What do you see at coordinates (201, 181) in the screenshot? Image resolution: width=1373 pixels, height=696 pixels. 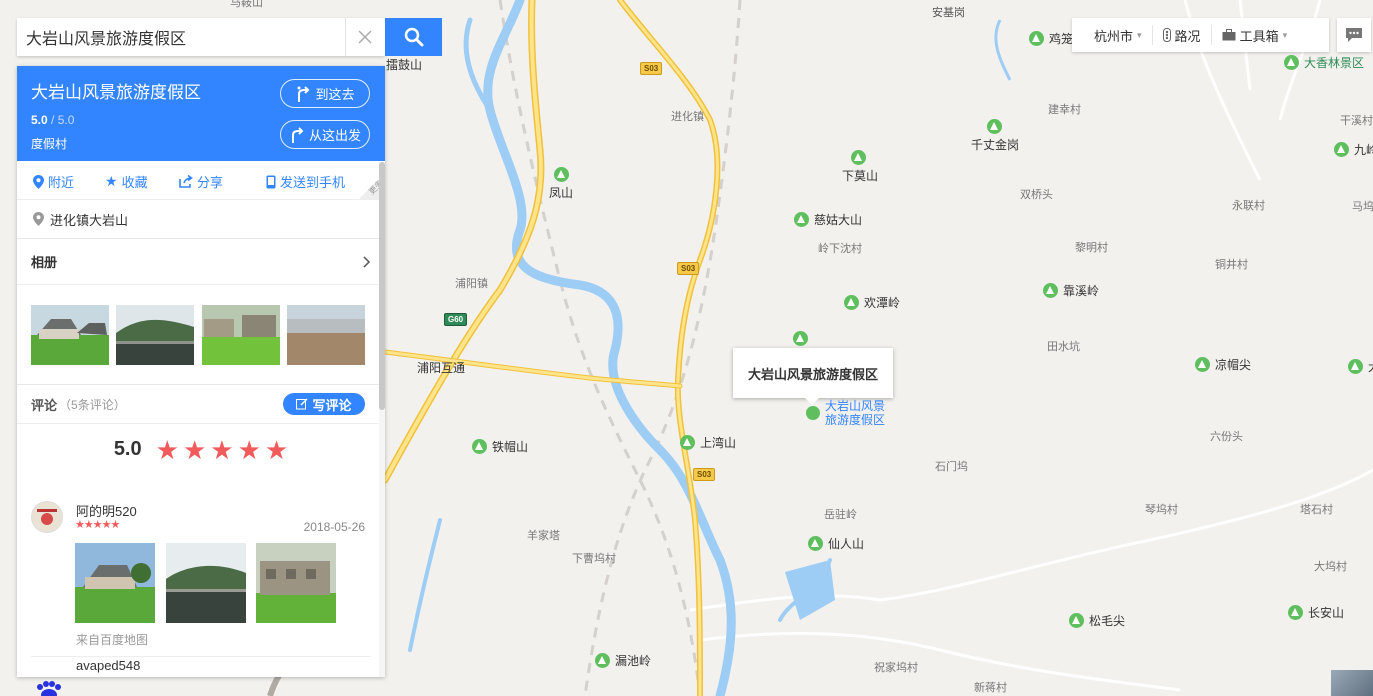 I see `share-button: 分享` at bounding box center [201, 181].